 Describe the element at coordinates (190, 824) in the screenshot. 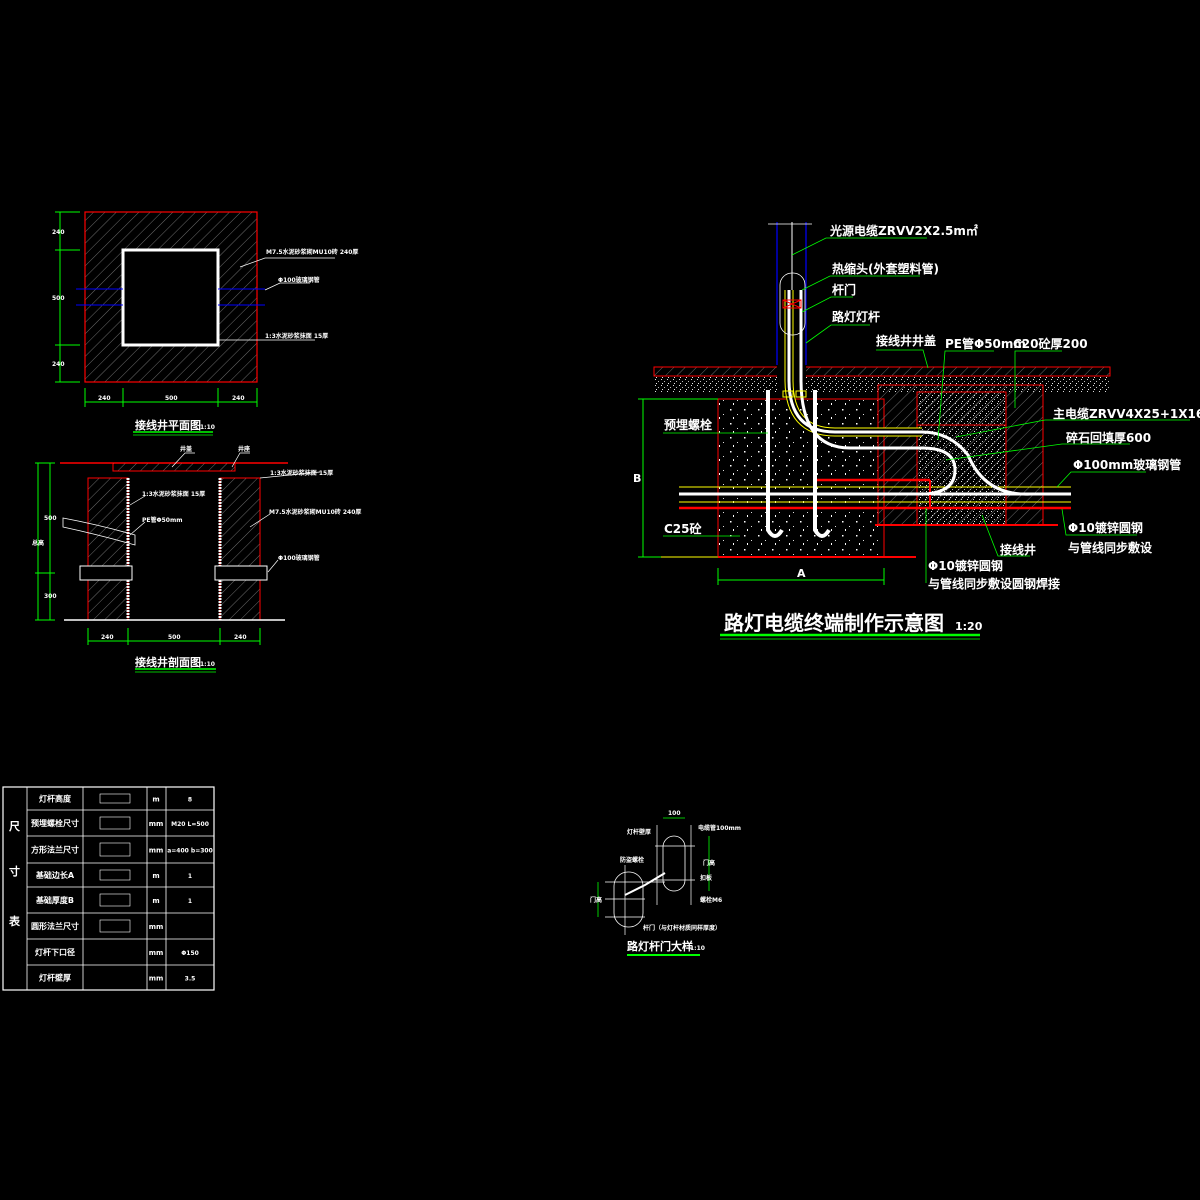

I see `table-cell-value: M20 L=500` at that location.